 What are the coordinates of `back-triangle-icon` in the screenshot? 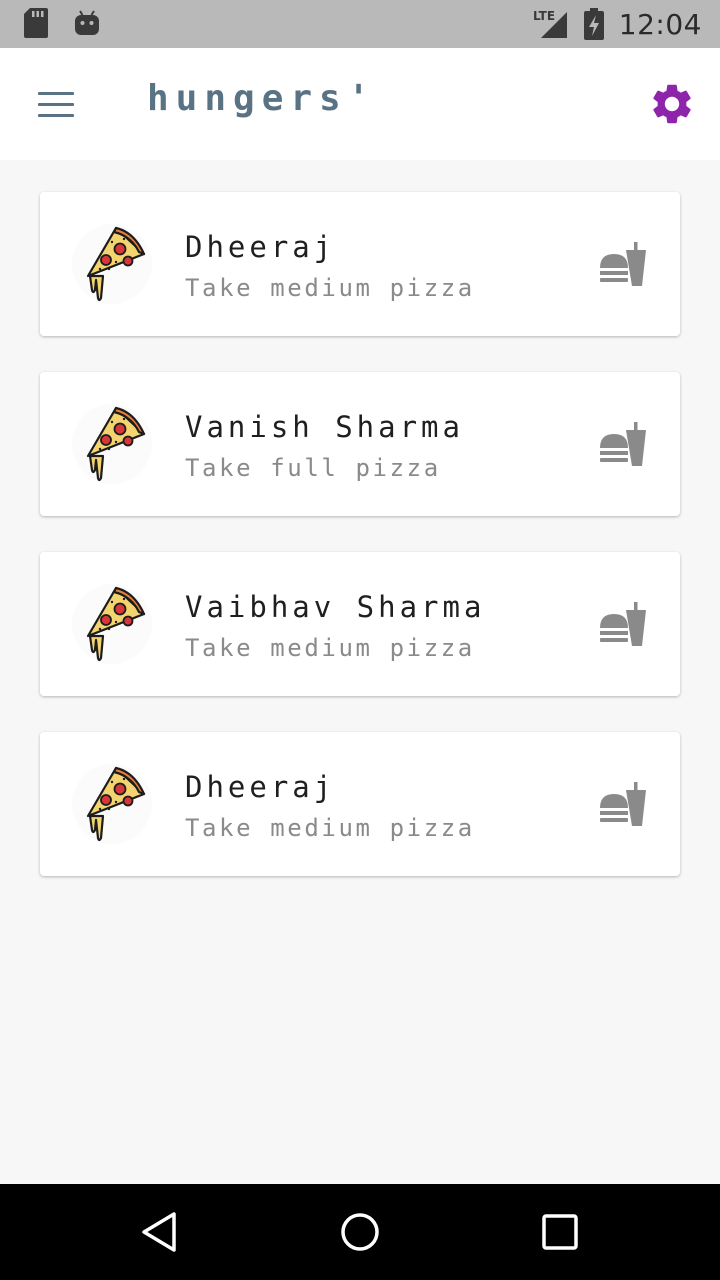 It's located at (159, 1232).